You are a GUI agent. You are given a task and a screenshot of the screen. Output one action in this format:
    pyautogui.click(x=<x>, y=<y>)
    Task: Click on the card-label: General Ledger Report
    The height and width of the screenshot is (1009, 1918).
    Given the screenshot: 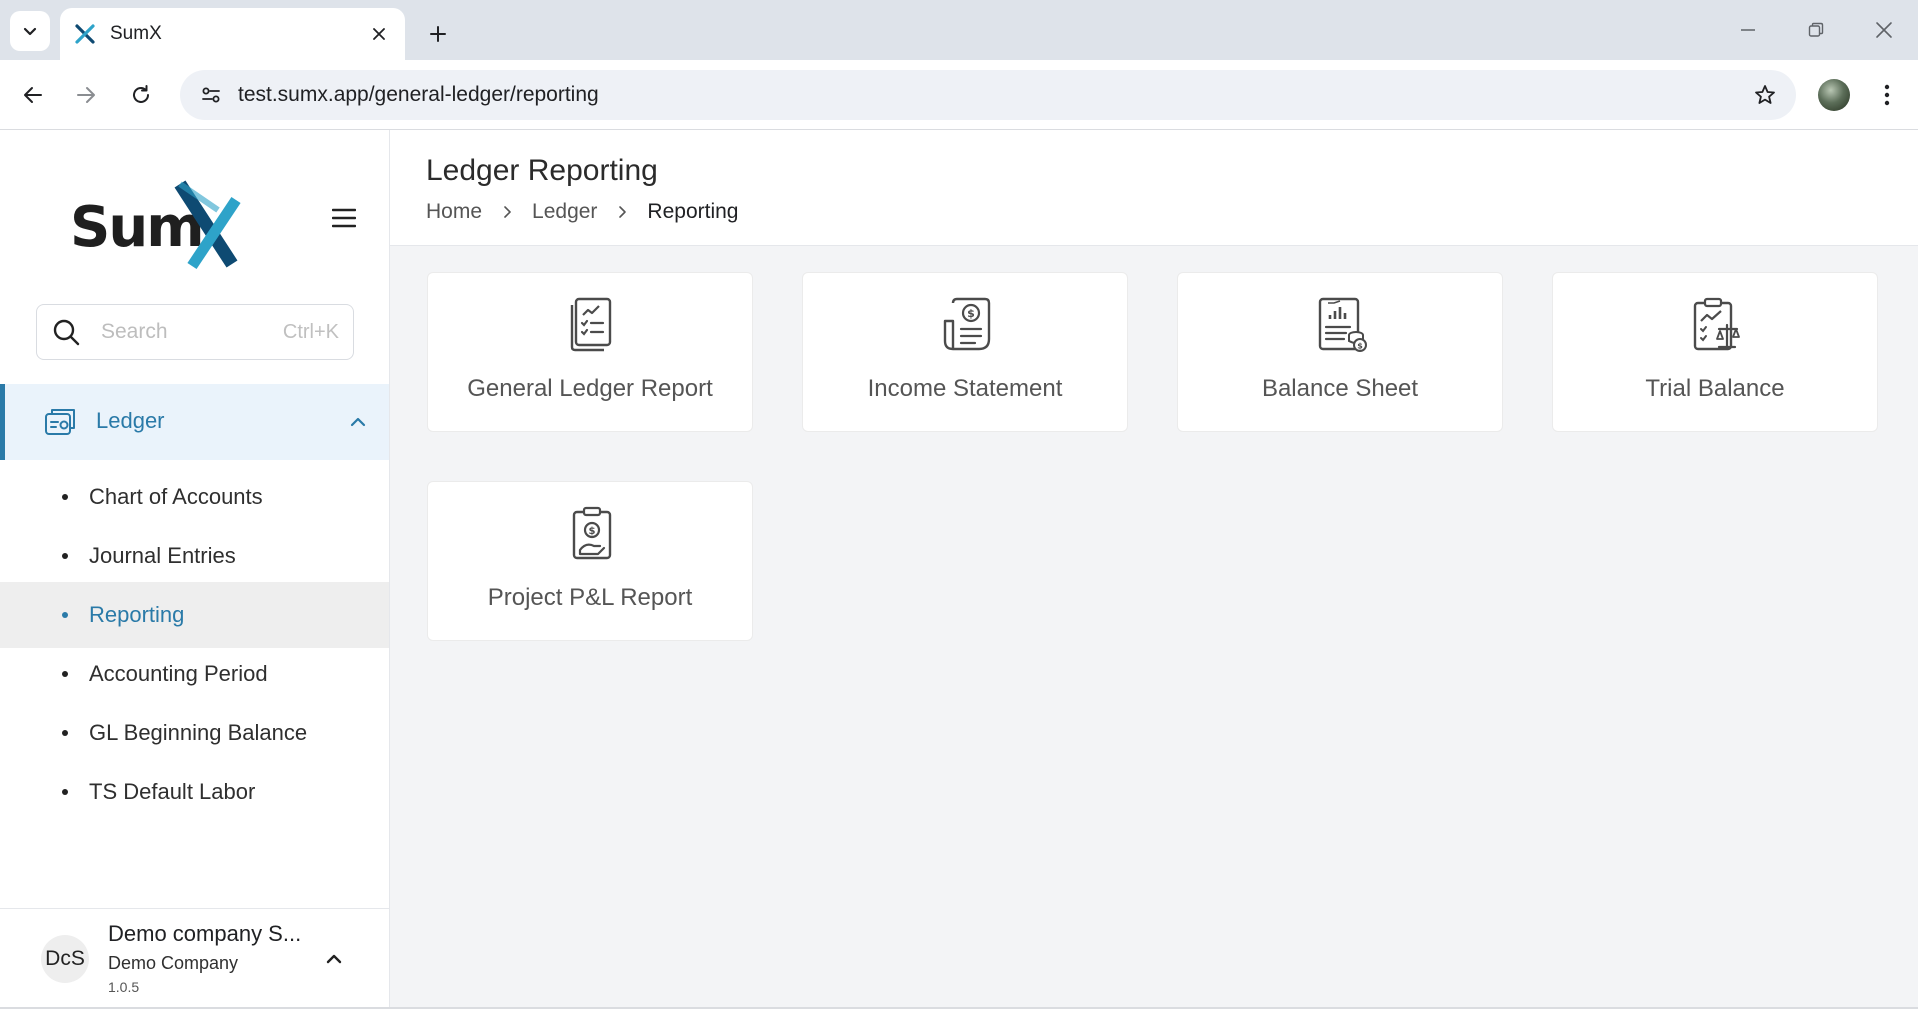 What is the action you would take?
    pyautogui.click(x=590, y=388)
    